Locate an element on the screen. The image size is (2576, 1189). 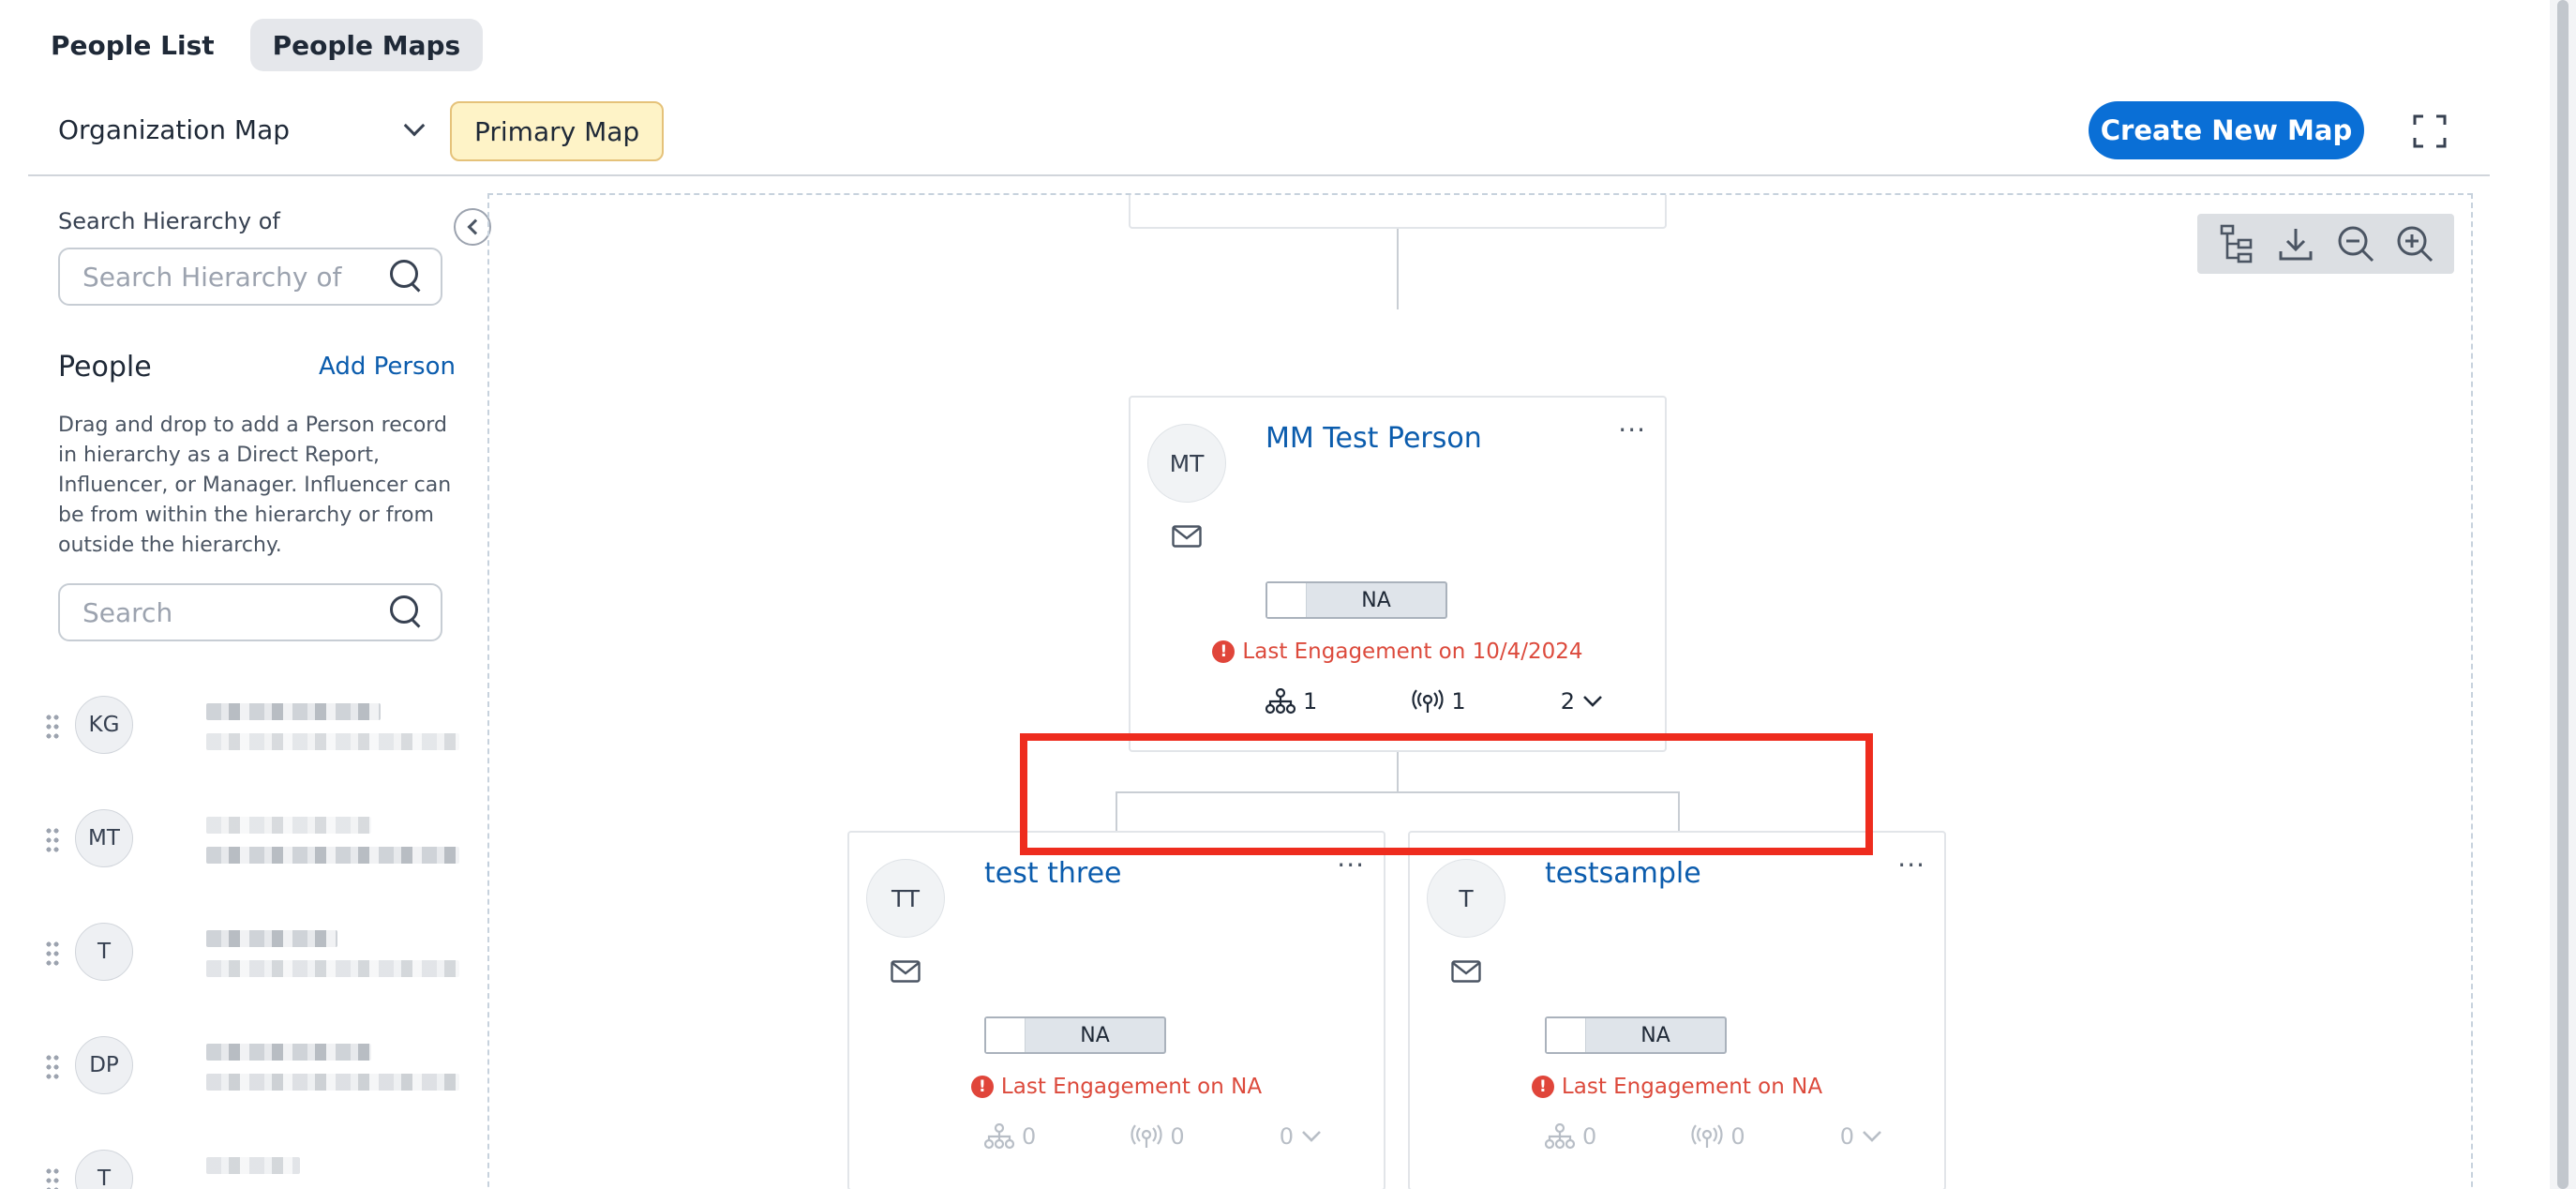
zoom-out-button is located at coordinates (2355, 243).